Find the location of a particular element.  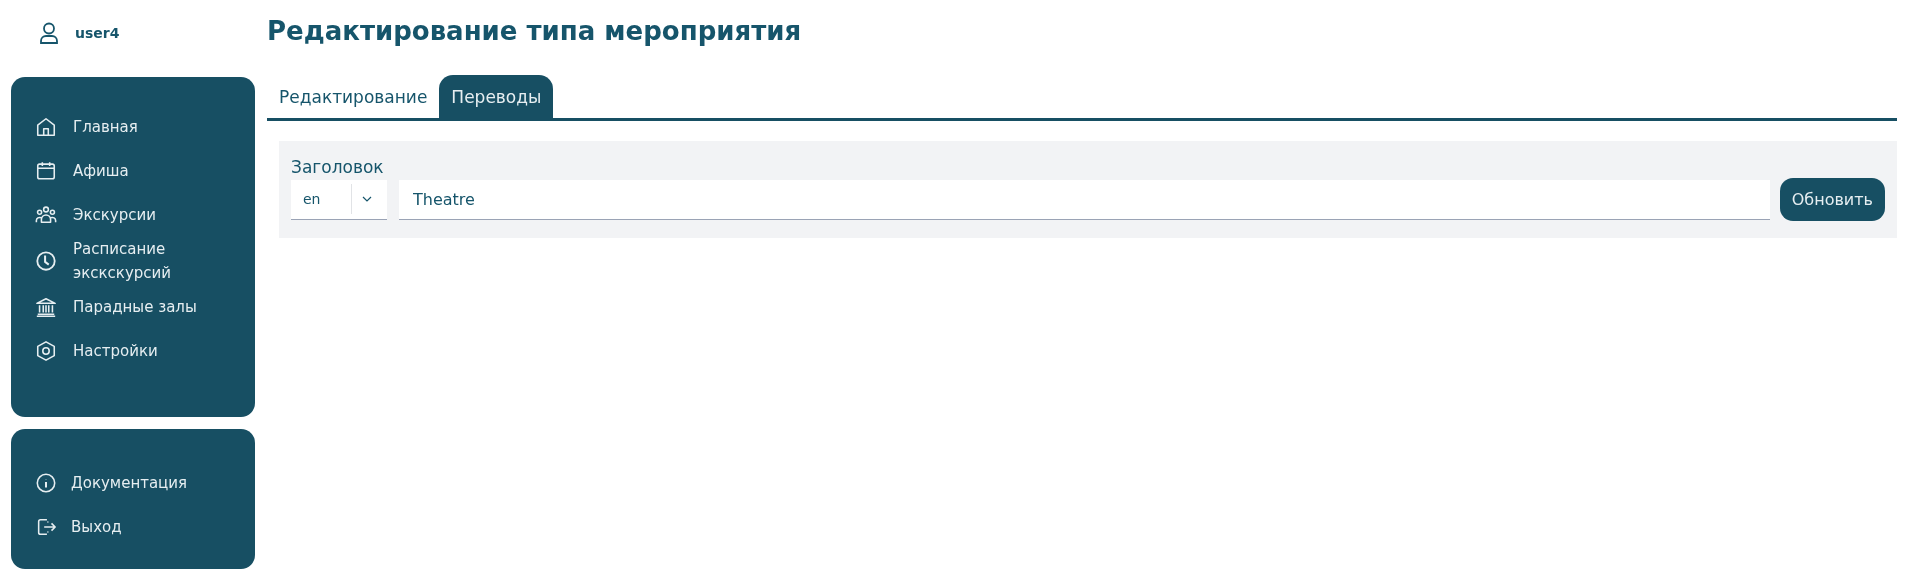

field-label: Заголовок is located at coordinates (338, 167).